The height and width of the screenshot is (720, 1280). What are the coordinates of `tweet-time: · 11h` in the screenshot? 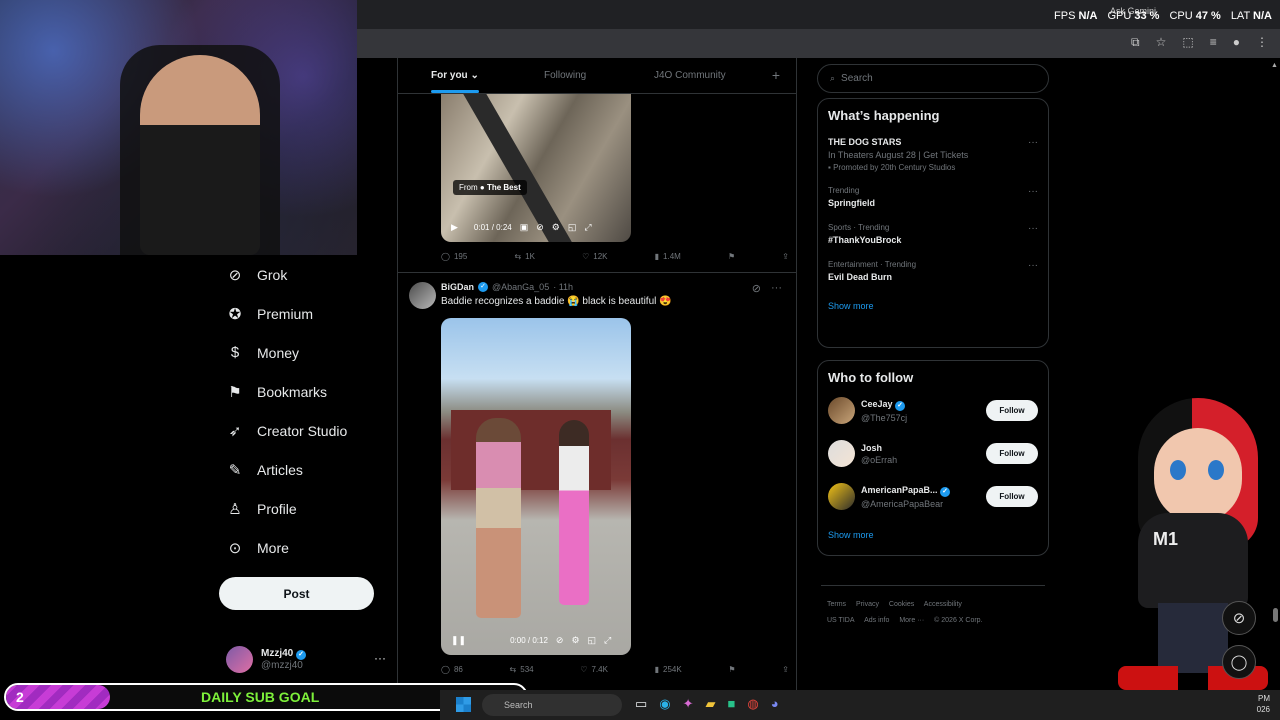 It's located at (563, 287).